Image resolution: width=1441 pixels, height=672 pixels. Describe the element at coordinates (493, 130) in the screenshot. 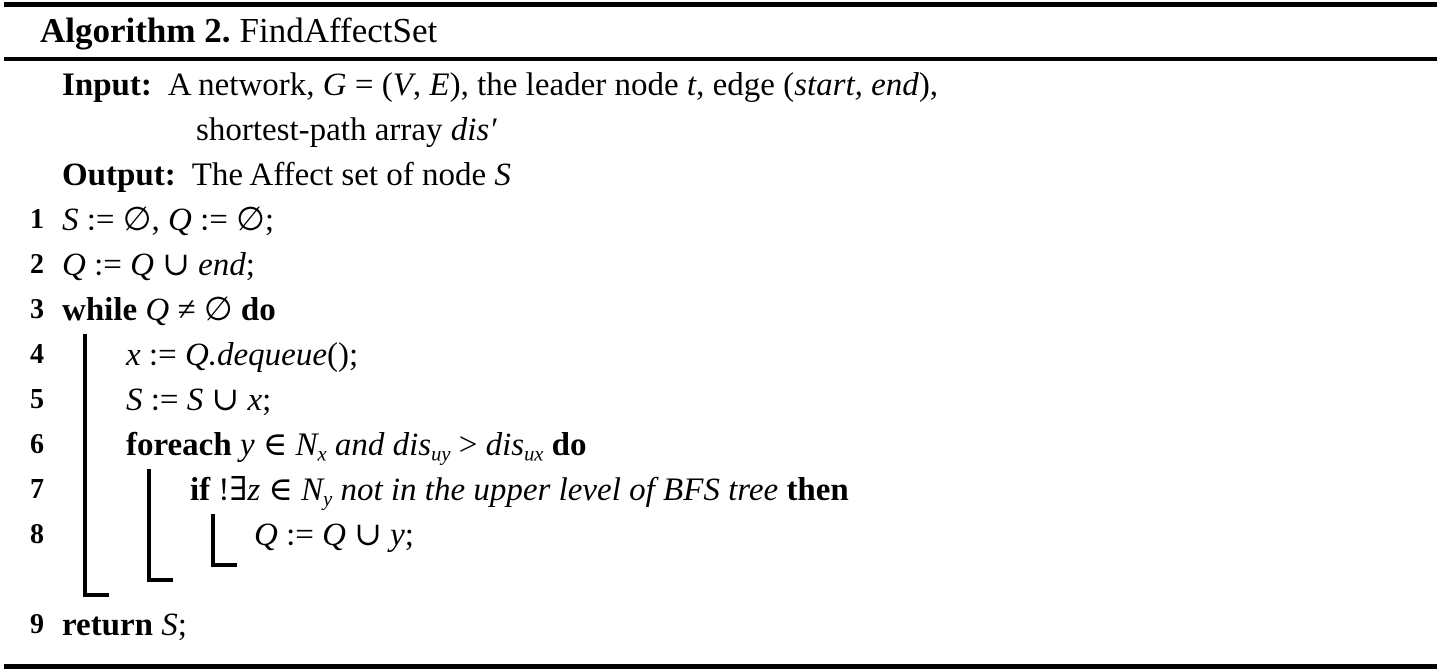

I see `input-dis-prime: ′` at that location.